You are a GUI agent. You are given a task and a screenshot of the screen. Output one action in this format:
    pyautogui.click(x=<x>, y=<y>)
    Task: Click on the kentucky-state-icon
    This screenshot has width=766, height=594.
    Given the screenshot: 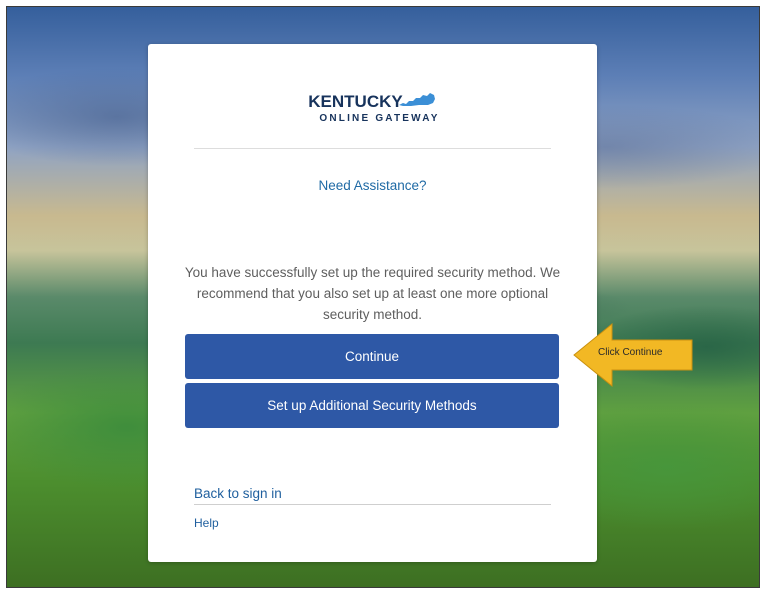 What is the action you would take?
    pyautogui.click(x=416, y=99)
    